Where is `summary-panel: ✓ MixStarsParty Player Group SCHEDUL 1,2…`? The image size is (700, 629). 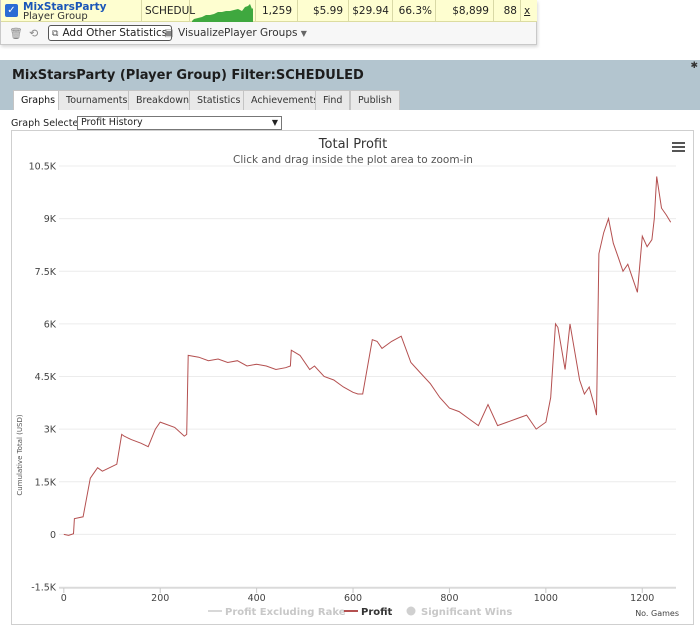 summary-panel: ✓ MixStarsParty Player Group SCHEDUL 1,2… is located at coordinates (268, 22).